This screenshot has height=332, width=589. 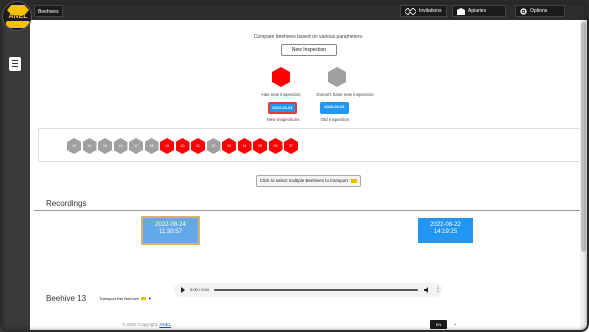 I want to click on chevron-down-icon: ⌄, so click(x=455, y=324).